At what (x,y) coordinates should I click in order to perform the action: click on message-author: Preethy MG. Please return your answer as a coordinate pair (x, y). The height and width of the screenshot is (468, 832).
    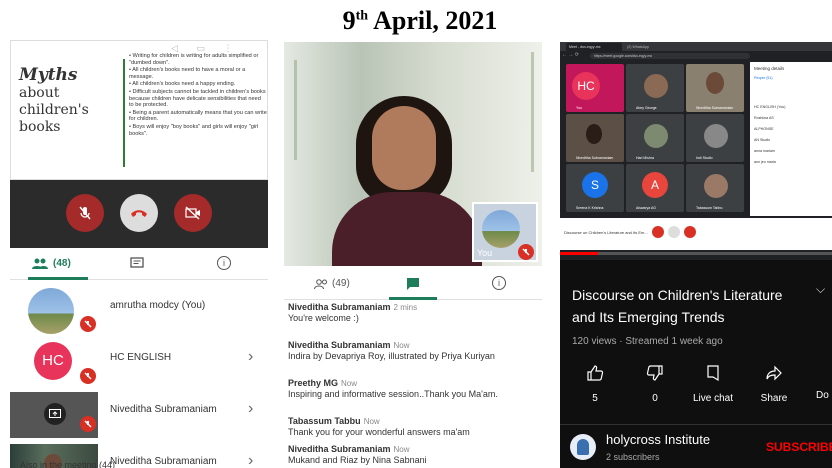
    Looking at the image, I should click on (313, 383).